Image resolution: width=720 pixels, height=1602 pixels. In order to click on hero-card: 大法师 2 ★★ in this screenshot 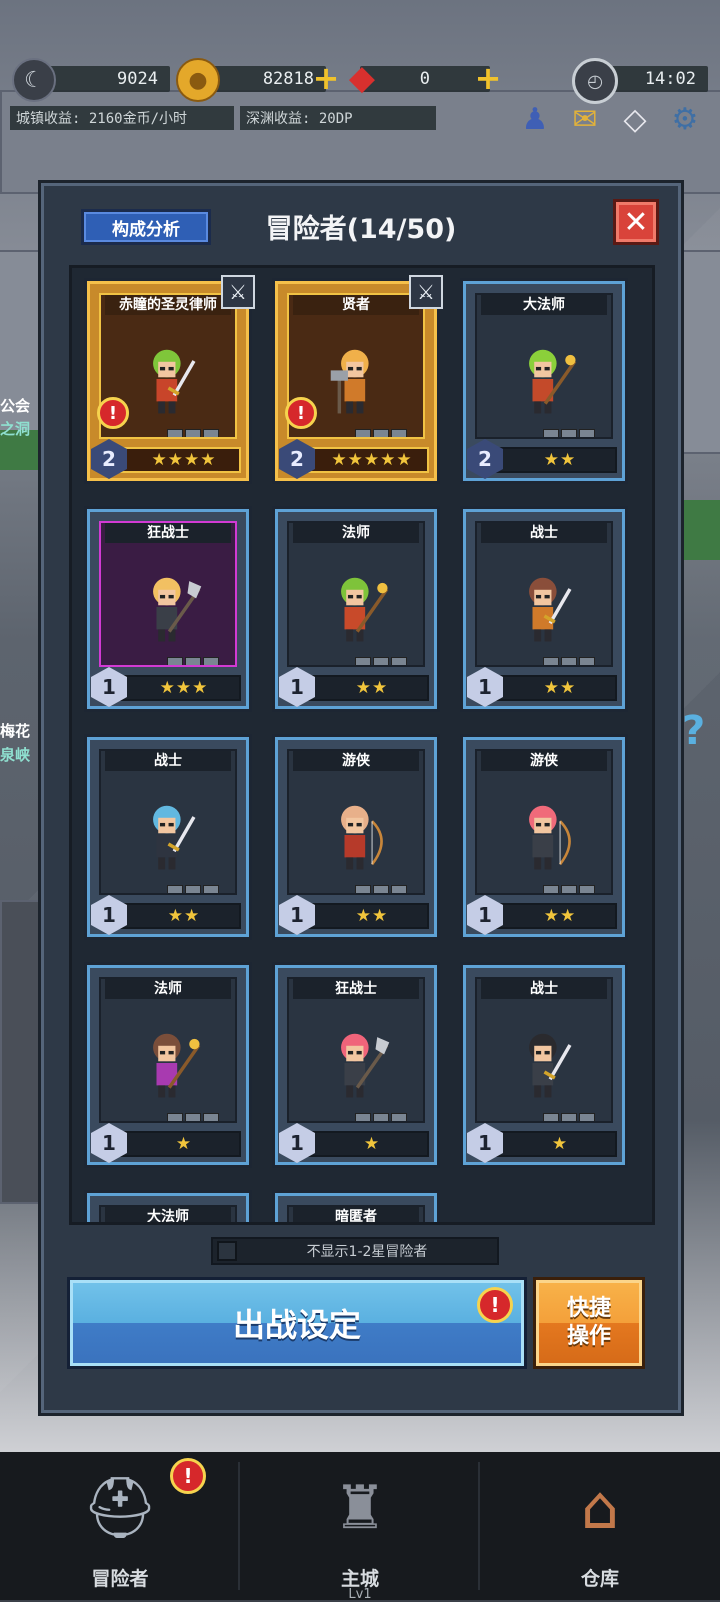, I will do `click(544, 381)`.